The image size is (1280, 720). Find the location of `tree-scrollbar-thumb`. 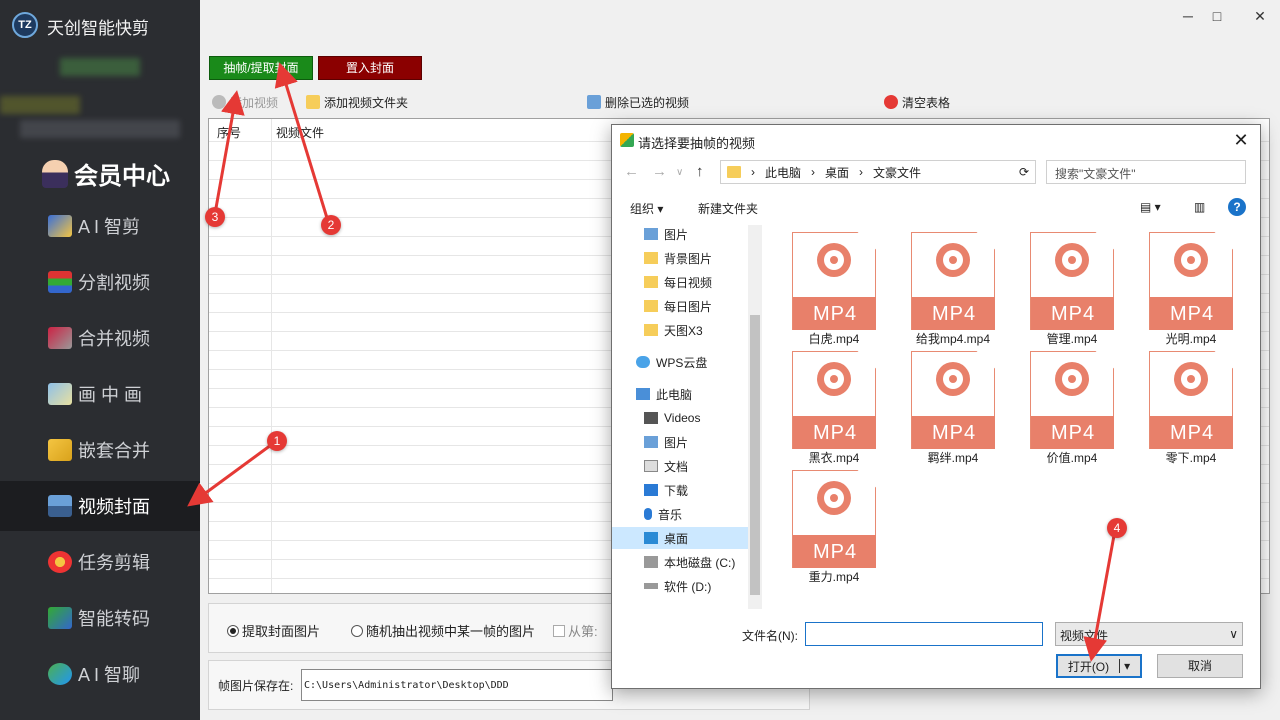

tree-scrollbar-thumb is located at coordinates (755, 455).